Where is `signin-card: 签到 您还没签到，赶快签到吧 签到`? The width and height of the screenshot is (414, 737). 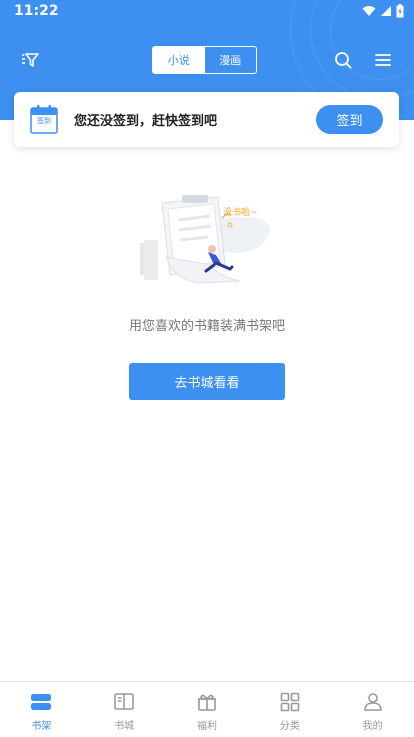
signin-card: 签到 您还没签到，赶快签到吧 签到 is located at coordinates (206, 119).